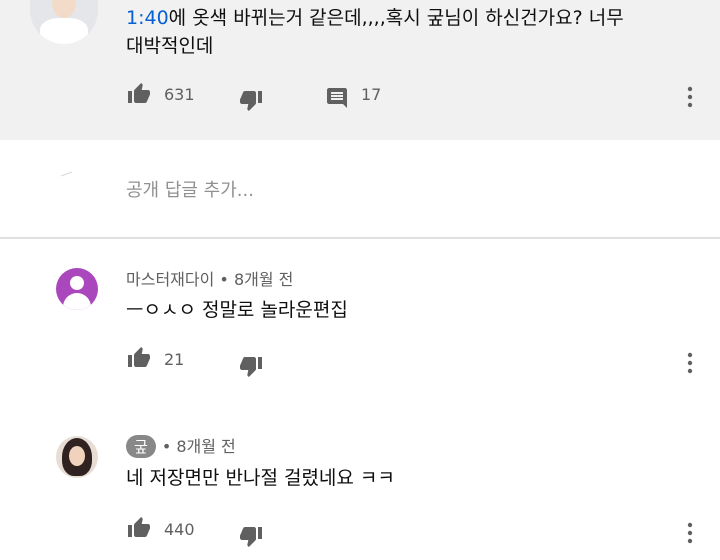 This screenshot has width=720, height=560. What do you see at coordinates (179, 529) in the screenshot?
I see `like-count: 440` at bounding box center [179, 529].